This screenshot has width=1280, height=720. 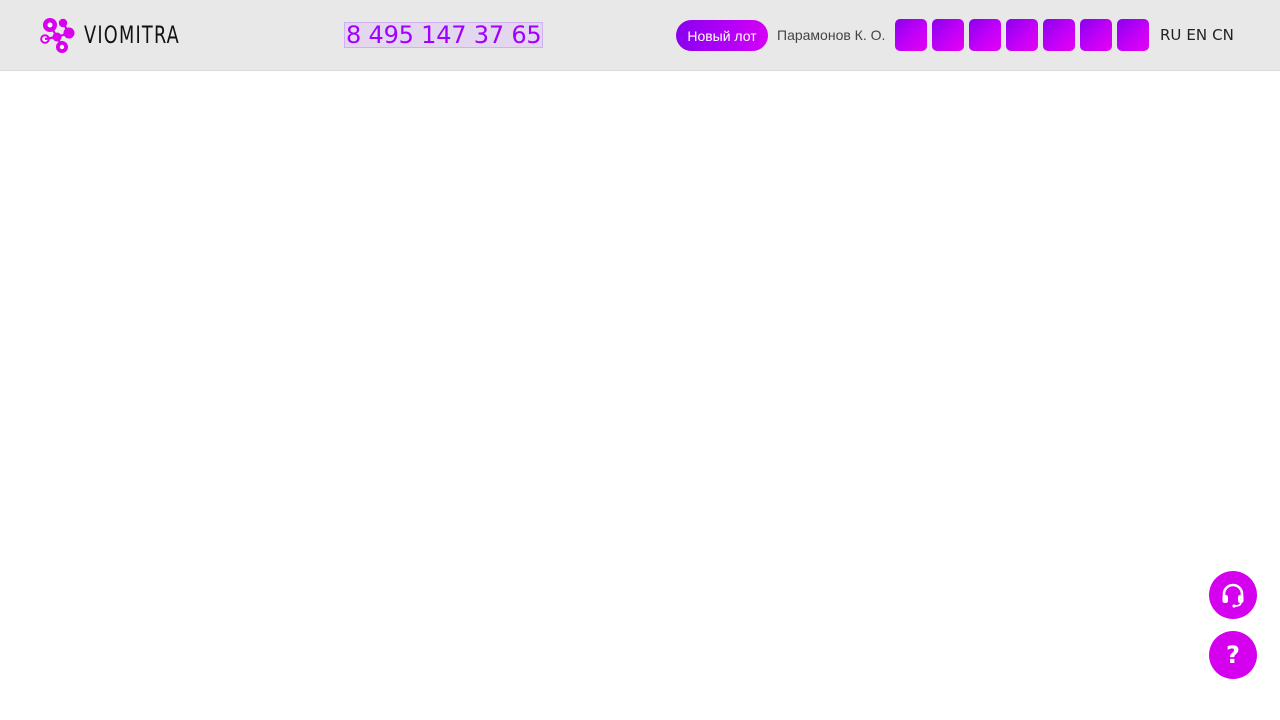 What do you see at coordinates (1223, 35) in the screenshot?
I see `language-cn: CN` at bounding box center [1223, 35].